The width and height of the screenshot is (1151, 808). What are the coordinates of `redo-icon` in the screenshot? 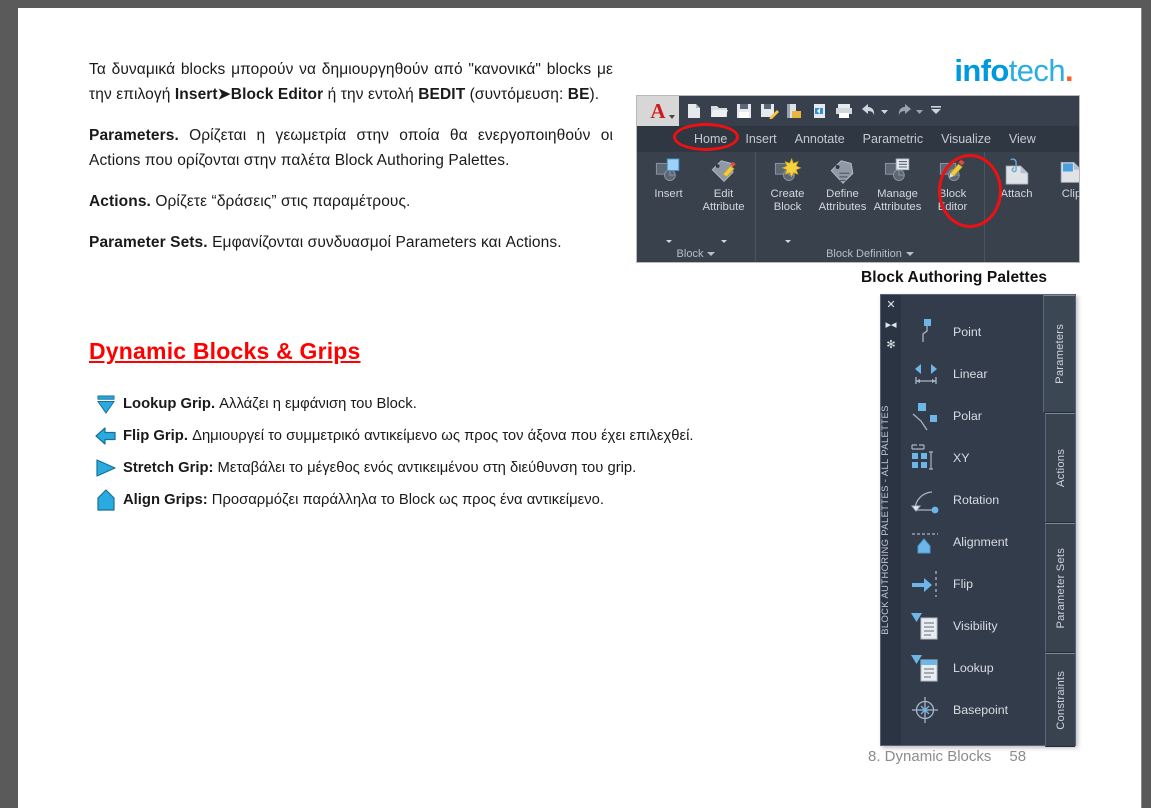 It's located at (904, 111).